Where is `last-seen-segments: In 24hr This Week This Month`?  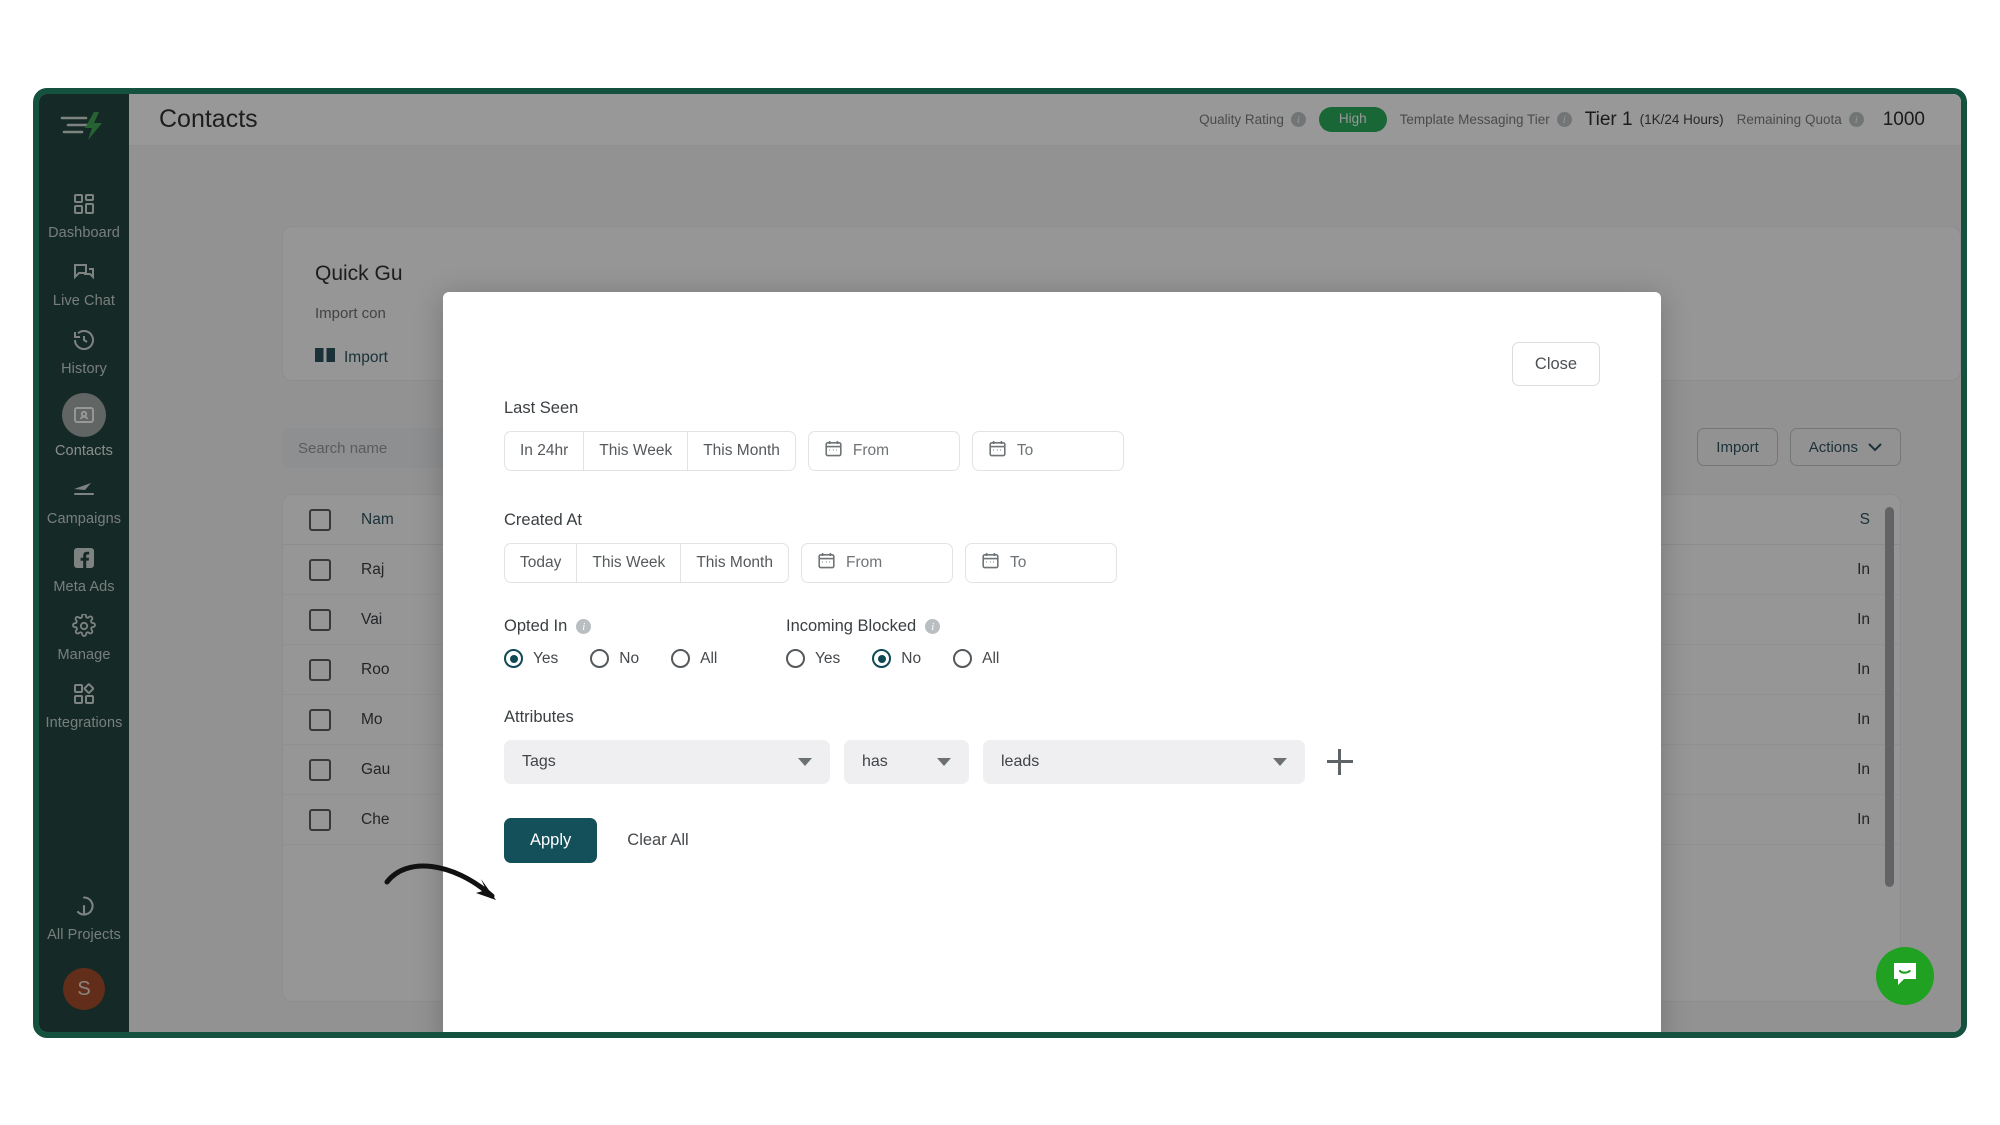
last-seen-segments: In 24hr This Week This Month is located at coordinates (650, 451).